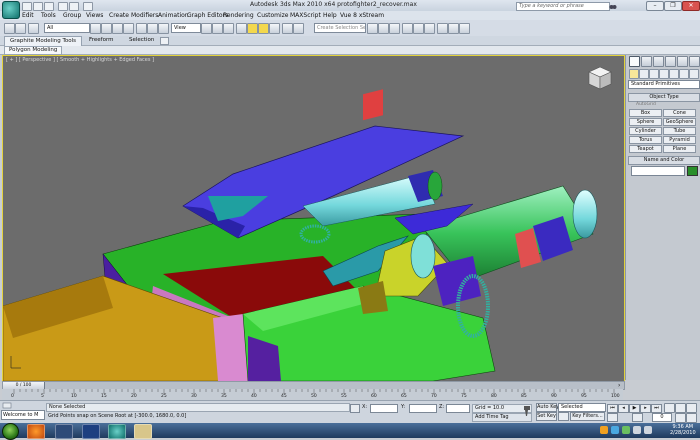 The image size is (700, 440). I want to click on schematic-view-icon, so click(418, 28).